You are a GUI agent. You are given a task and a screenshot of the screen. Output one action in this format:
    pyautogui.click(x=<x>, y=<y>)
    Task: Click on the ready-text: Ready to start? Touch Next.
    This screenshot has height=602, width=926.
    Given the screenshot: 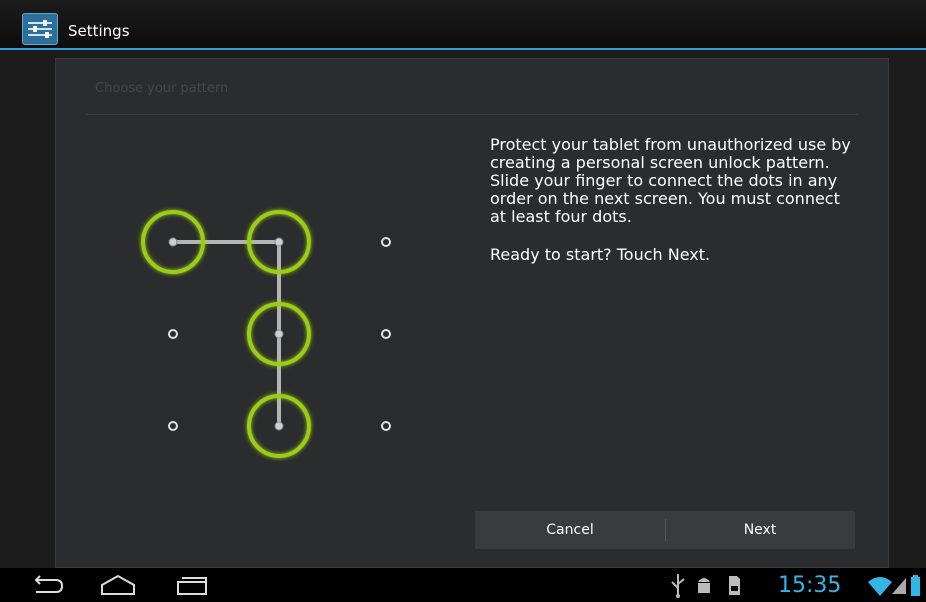 What is the action you would take?
    pyautogui.click(x=600, y=254)
    